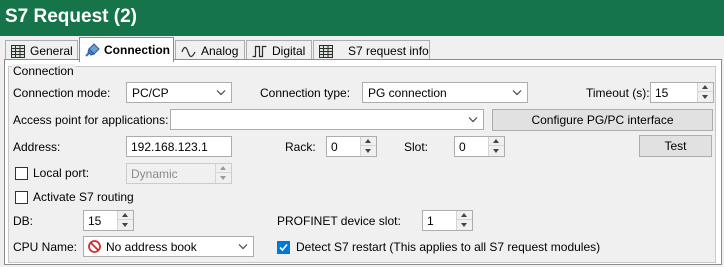  Describe the element at coordinates (220, 51) in the screenshot. I see `tab-label: Analog` at that location.